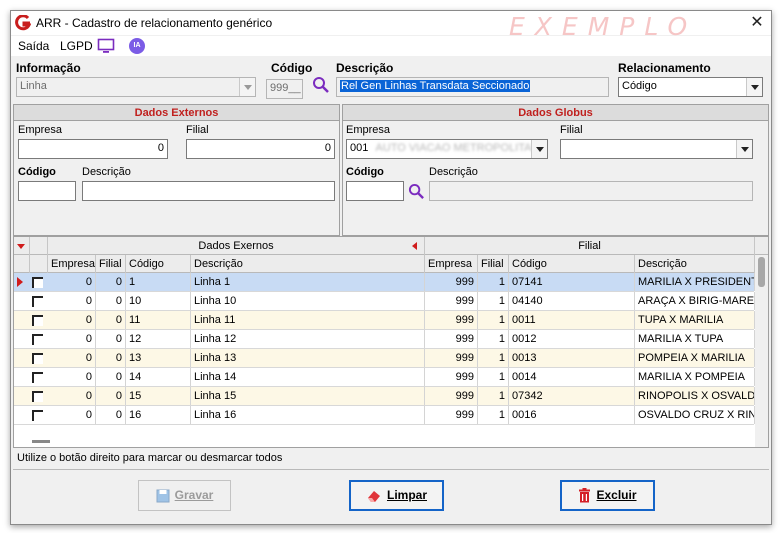  What do you see at coordinates (184, 495) in the screenshot?
I see `gravar-button: Gravar` at bounding box center [184, 495].